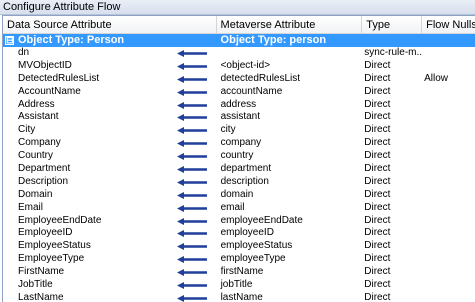 The image size is (475, 302). I want to click on table-row: Domain domain Direct, so click(239, 195).